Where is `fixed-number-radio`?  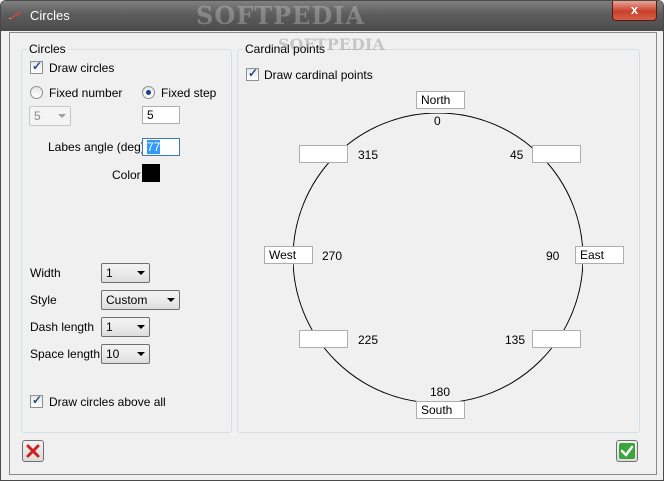
fixed-number-radio is located at coordinates (36, 92).